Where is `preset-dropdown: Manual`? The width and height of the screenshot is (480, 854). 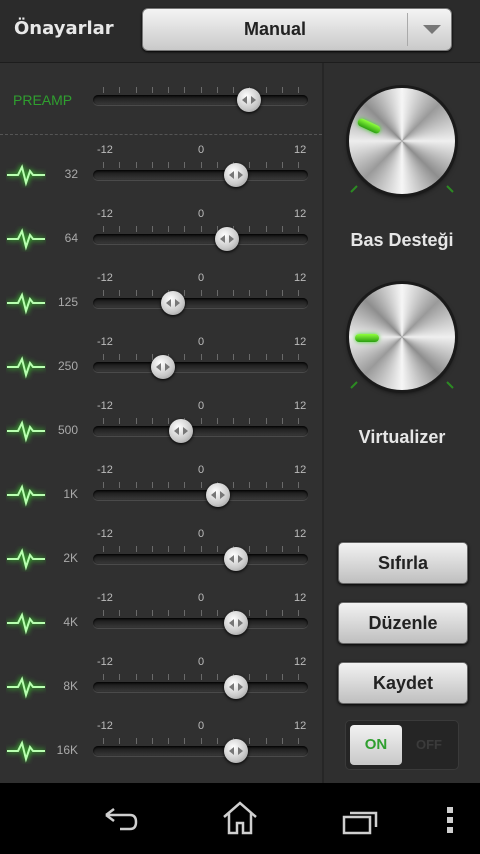
preset-dropdown: Manual is located at coordinates (297, 29).